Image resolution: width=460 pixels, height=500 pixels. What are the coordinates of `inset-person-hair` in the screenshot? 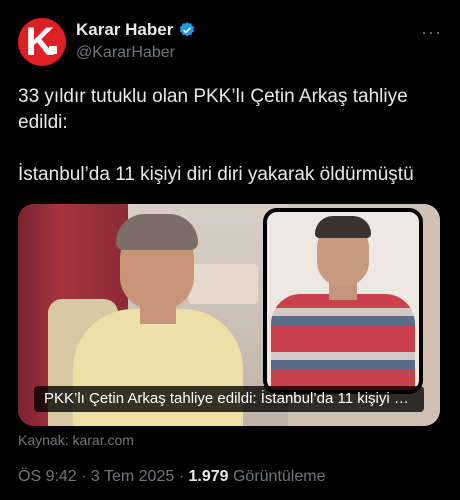 It's located at (343, 227).